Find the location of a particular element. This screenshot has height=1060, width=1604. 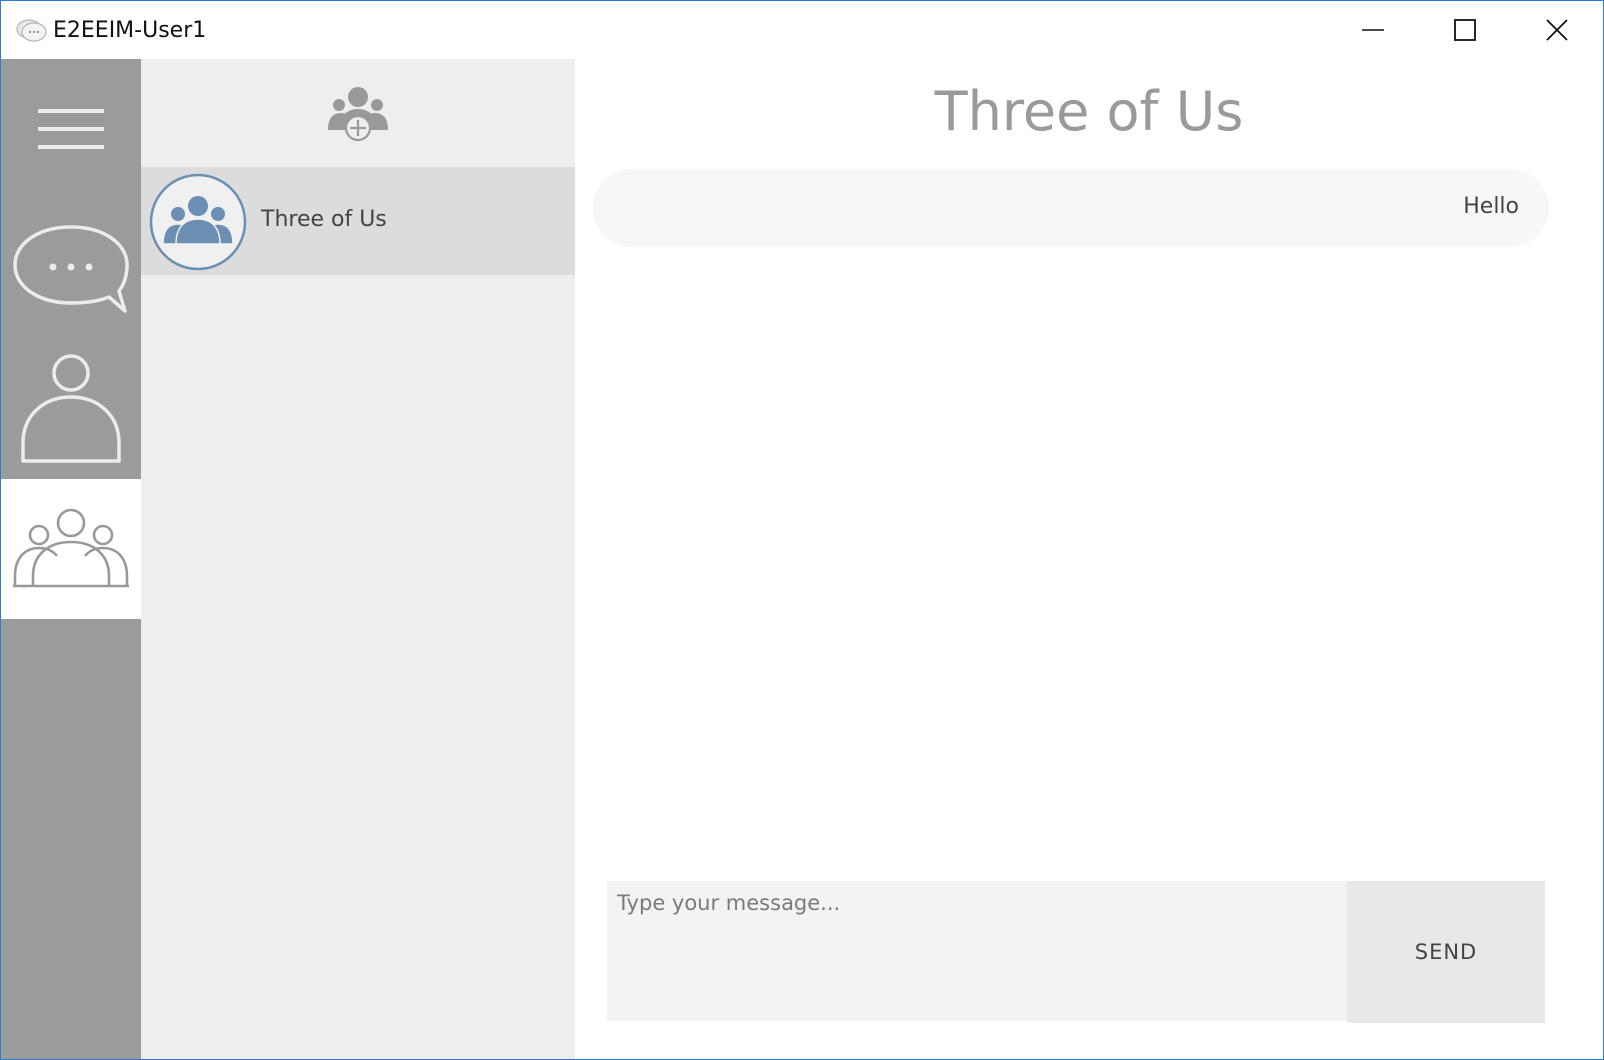

nav-groups-button is located at coordinates (71, 549).